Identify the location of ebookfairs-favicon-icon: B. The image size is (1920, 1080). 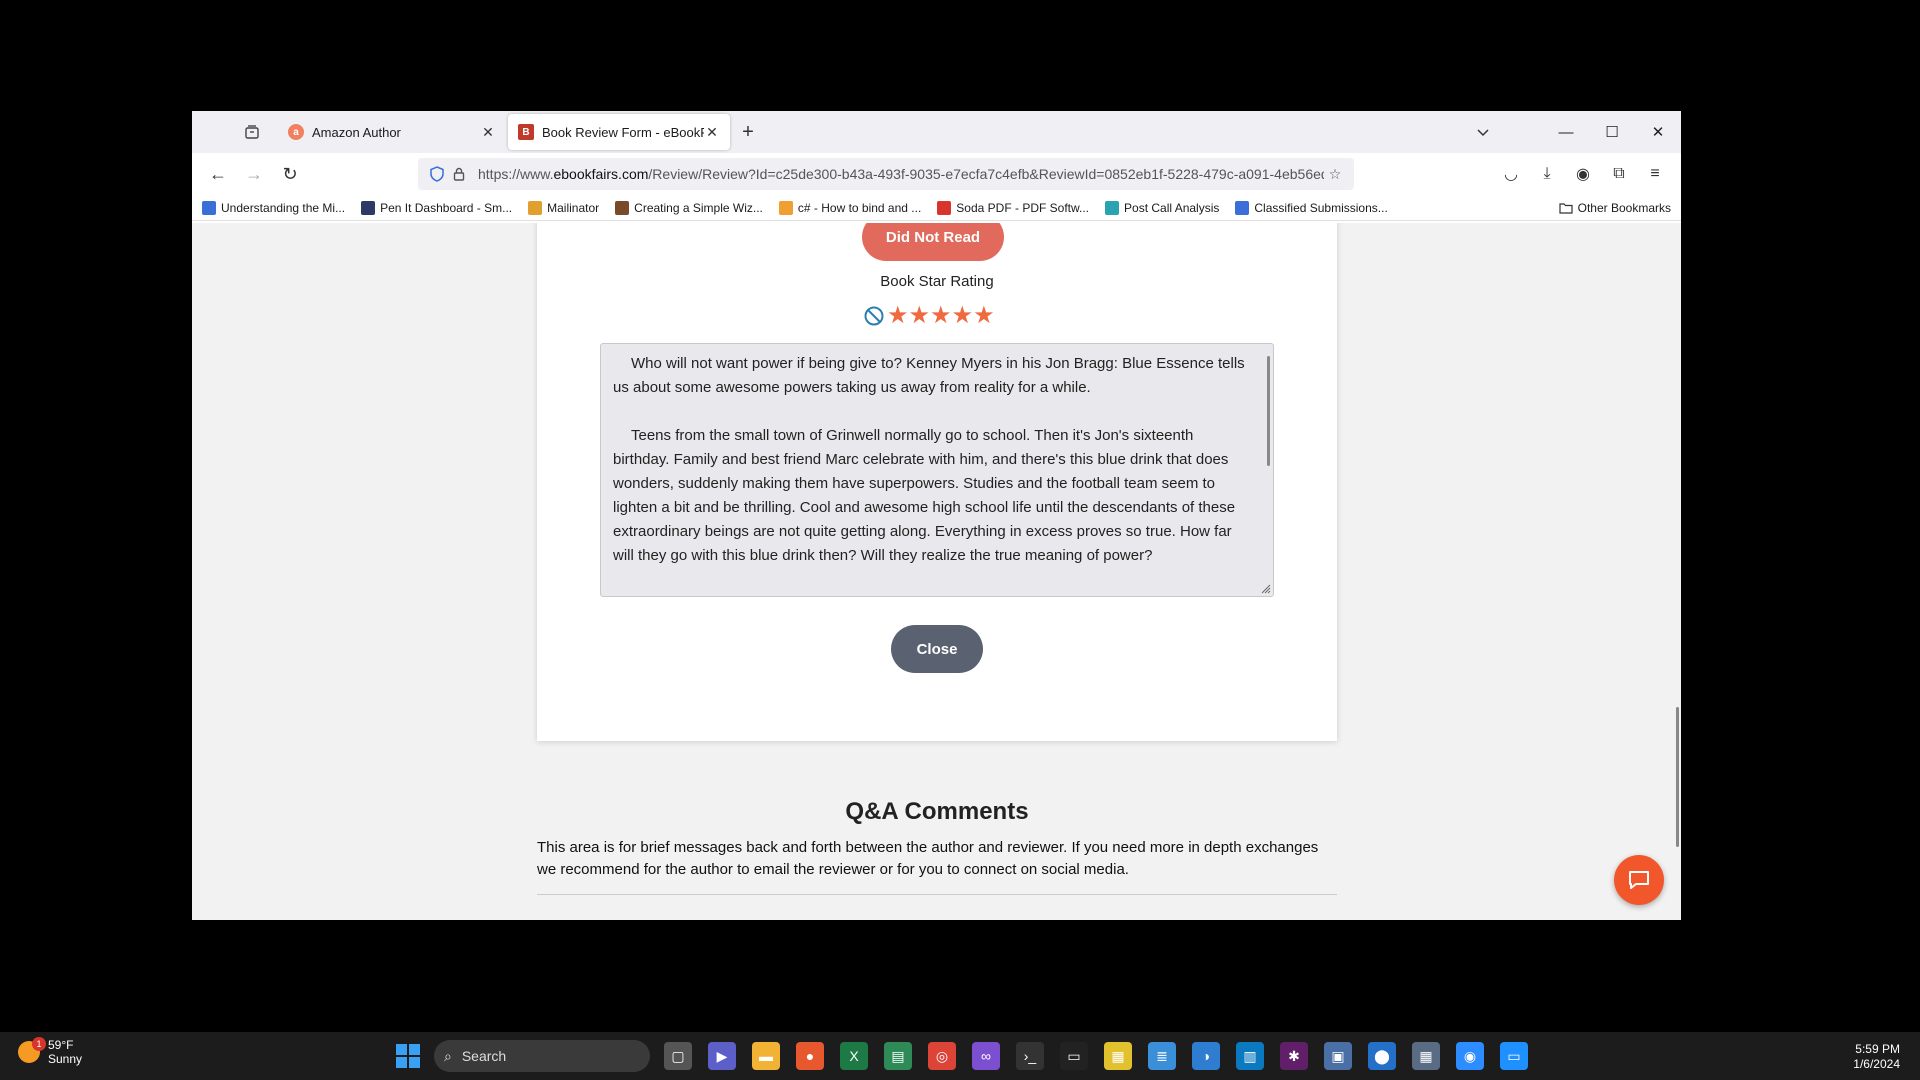
(526, 132).